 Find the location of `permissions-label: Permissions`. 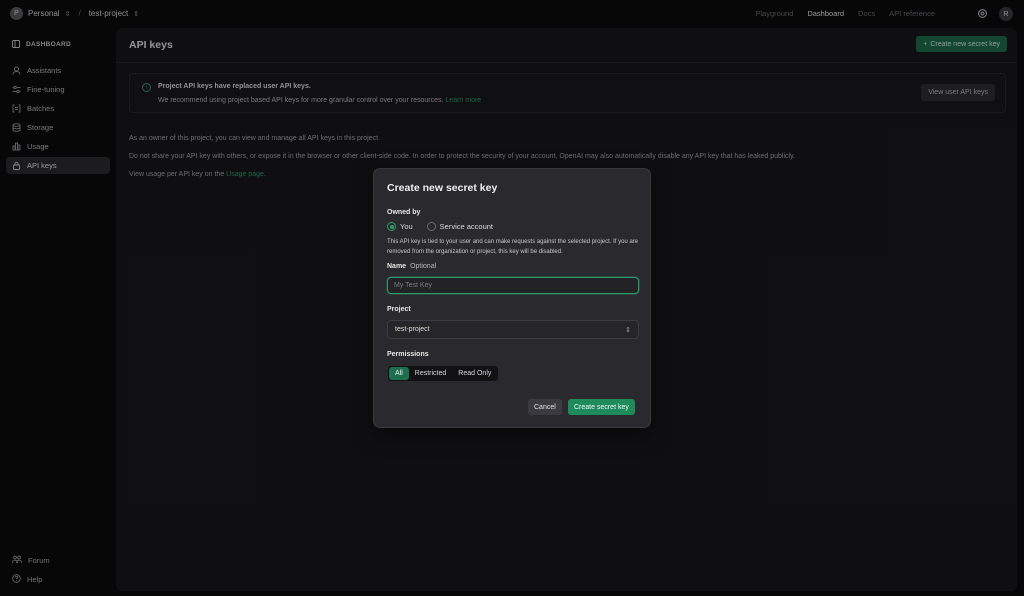

permissions-label: Permissions is located at coordinates (408, 354).